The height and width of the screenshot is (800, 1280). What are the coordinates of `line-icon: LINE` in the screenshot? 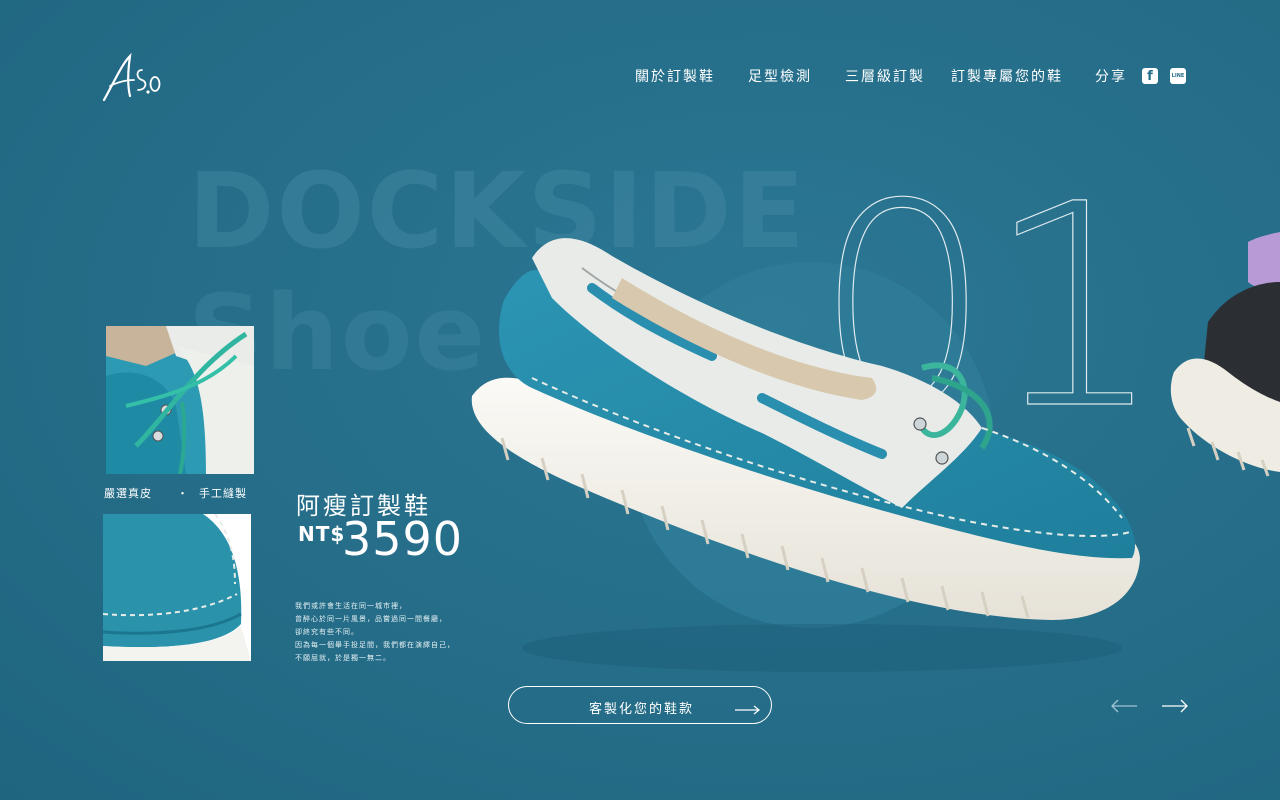 It's located at (1178, 76).